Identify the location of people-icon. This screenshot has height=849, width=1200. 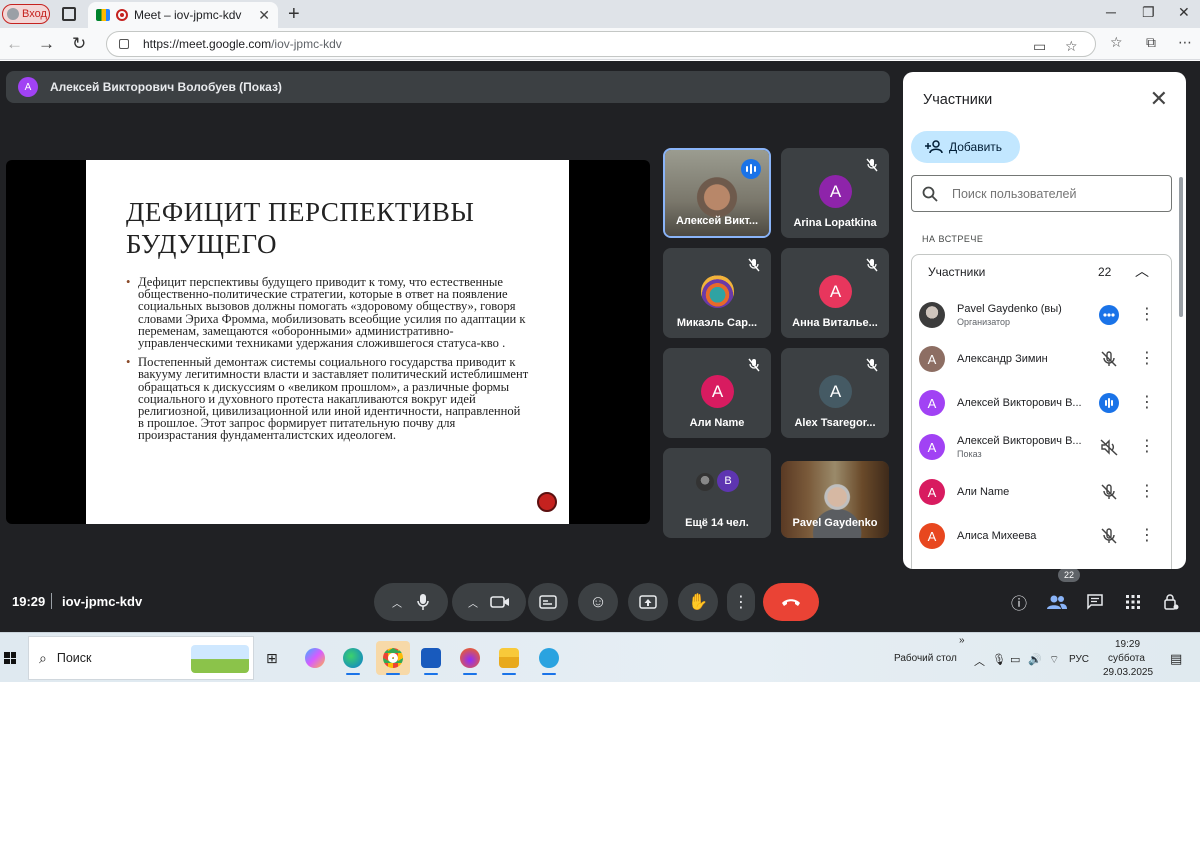
(1057, 602).